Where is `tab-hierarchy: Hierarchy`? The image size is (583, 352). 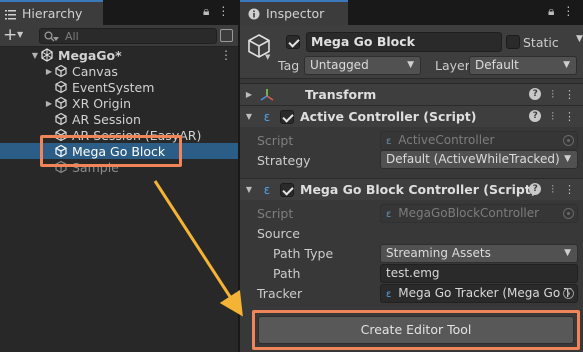
tab-hierarchy: Hierarchy is located at coordinates (51, 12).